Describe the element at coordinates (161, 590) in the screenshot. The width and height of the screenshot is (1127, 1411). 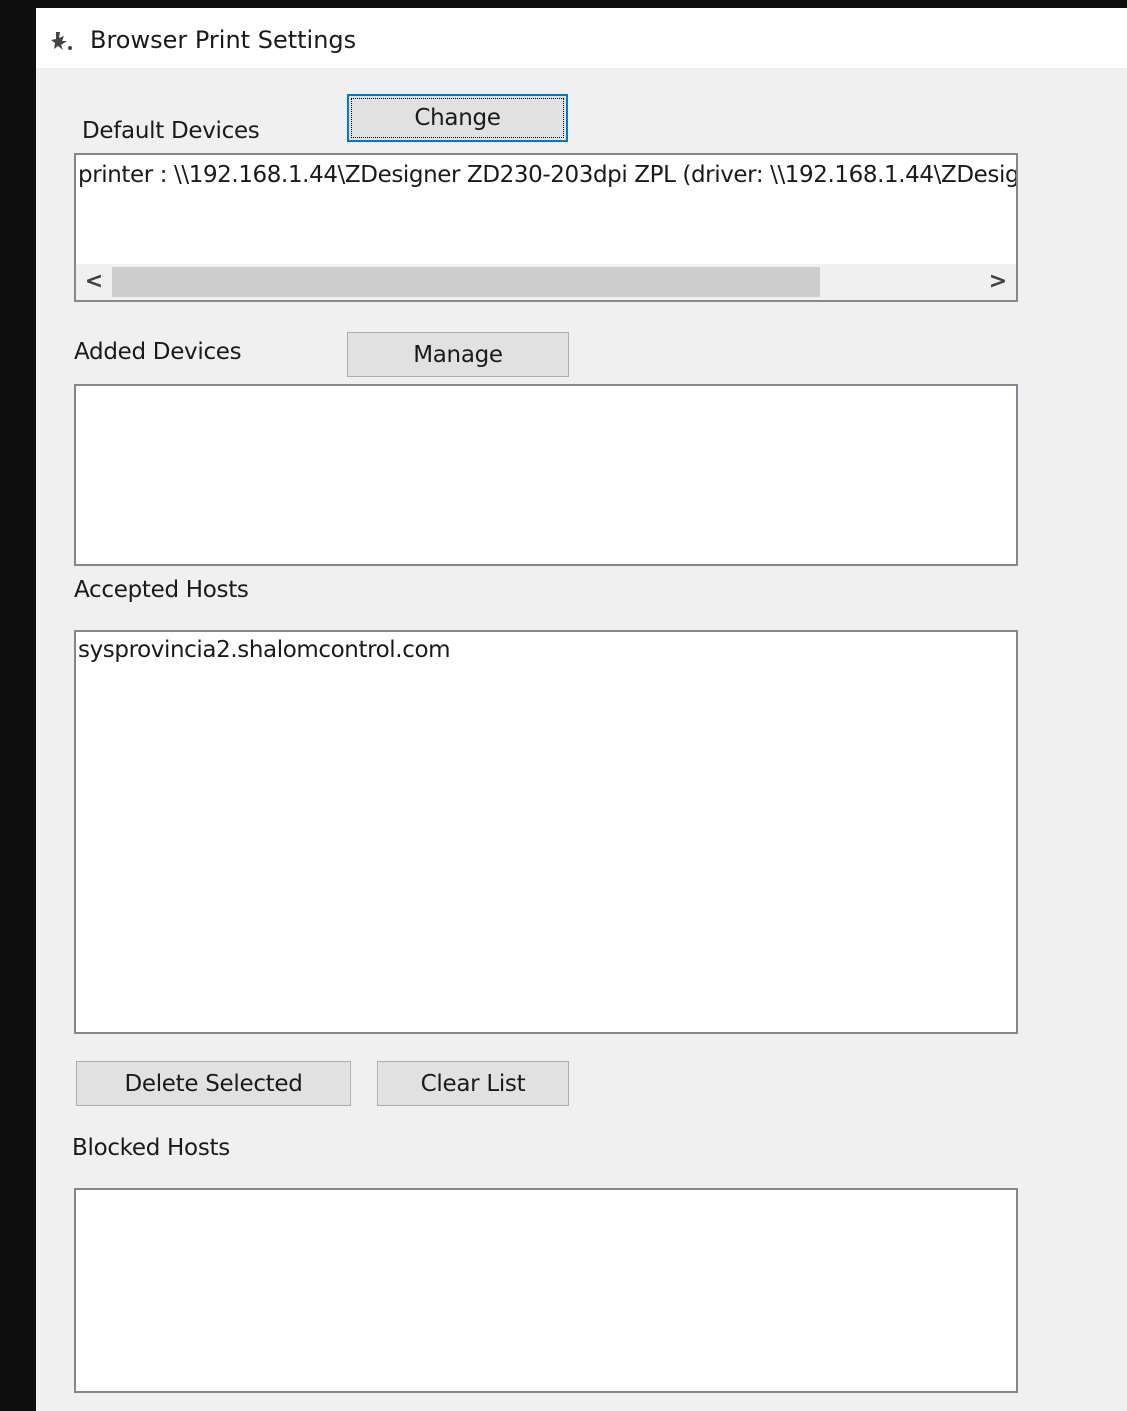
I see `accepted-hosts-label: Accepted Hosts` at that location.